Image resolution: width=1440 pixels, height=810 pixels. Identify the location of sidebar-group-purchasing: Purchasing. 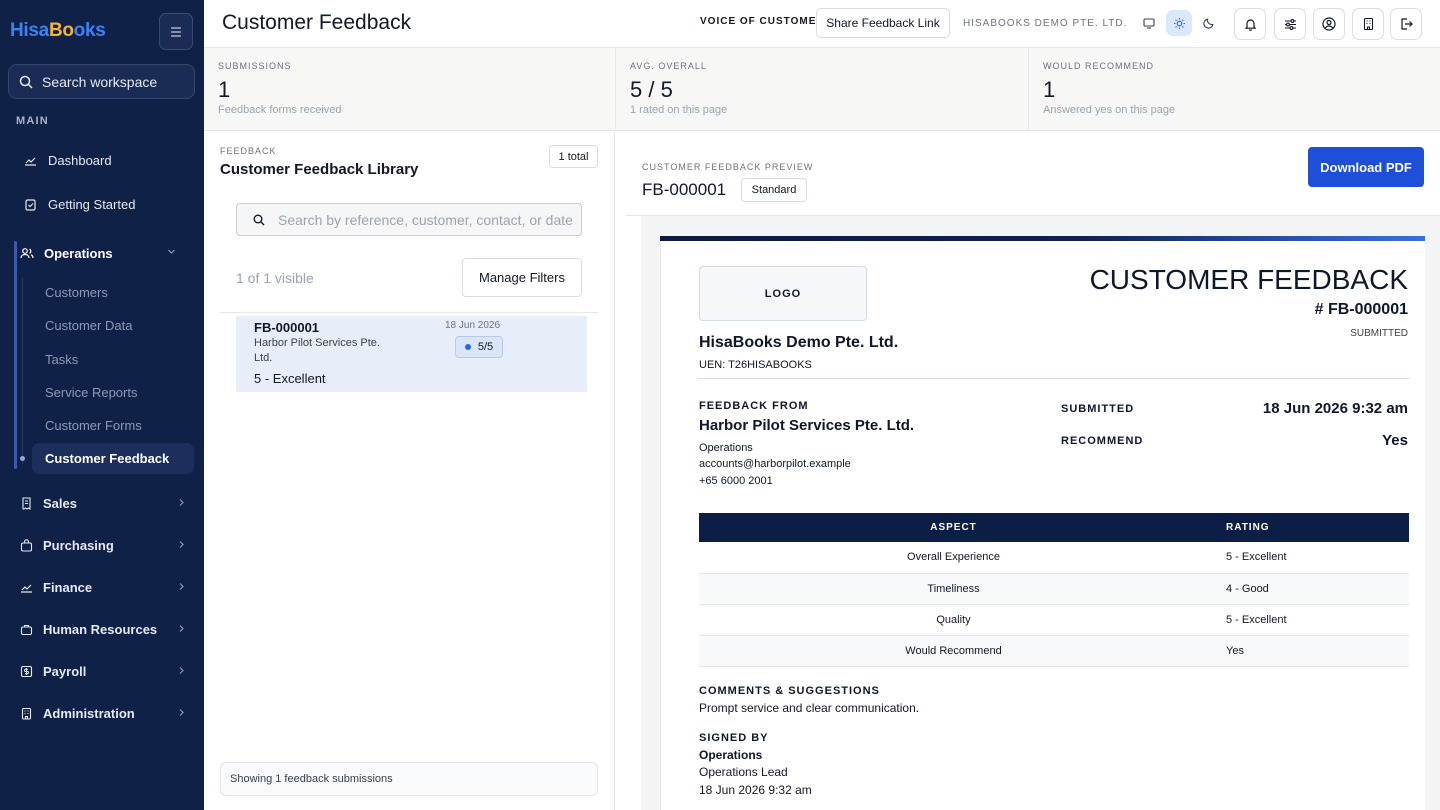
(104, 545).